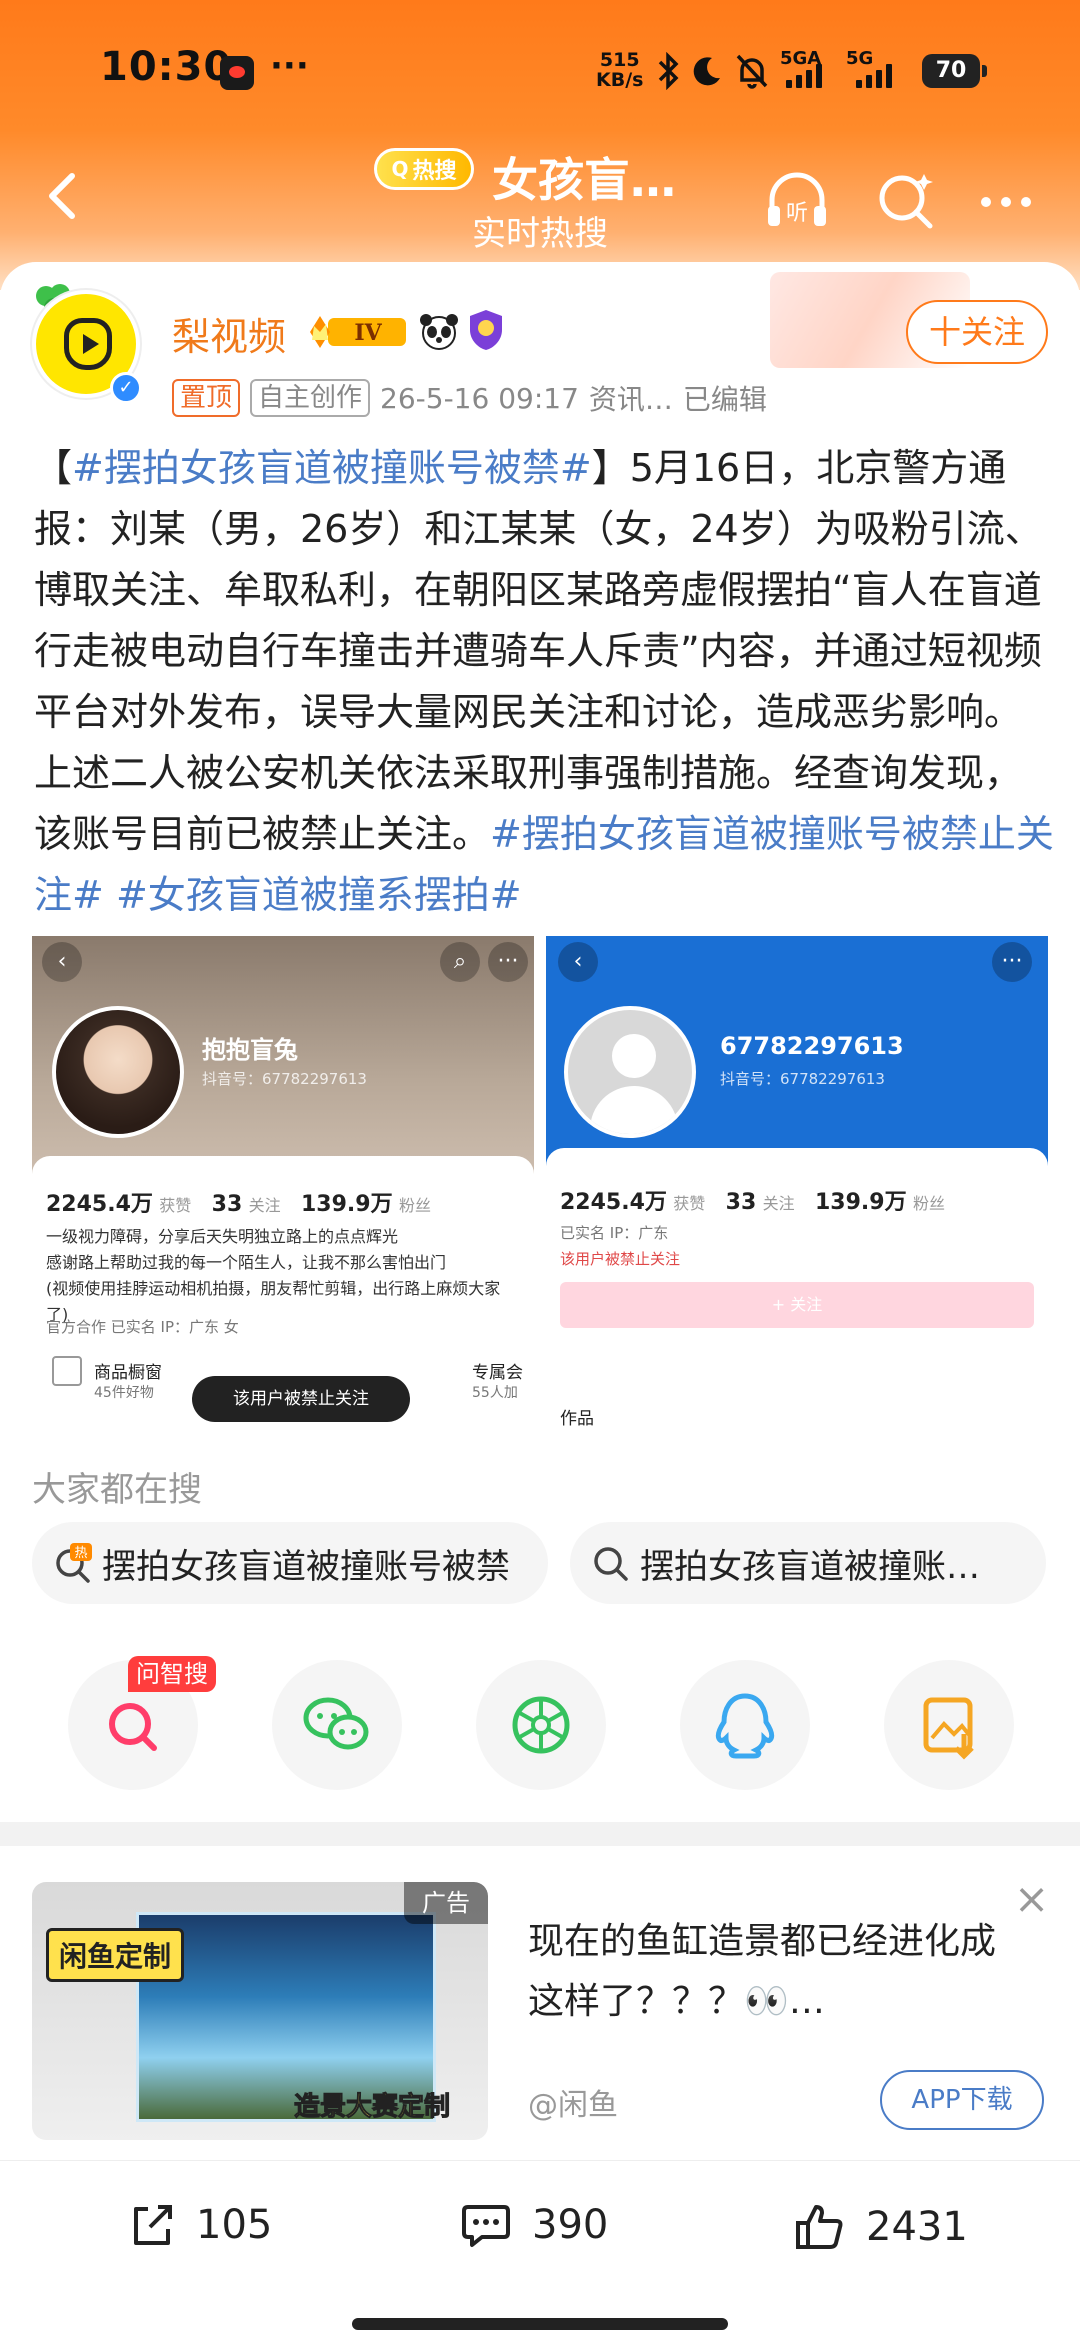 This screenshot has width=1080, height=2347. I want to click on author-name: 梨视频, so click(229, 333).